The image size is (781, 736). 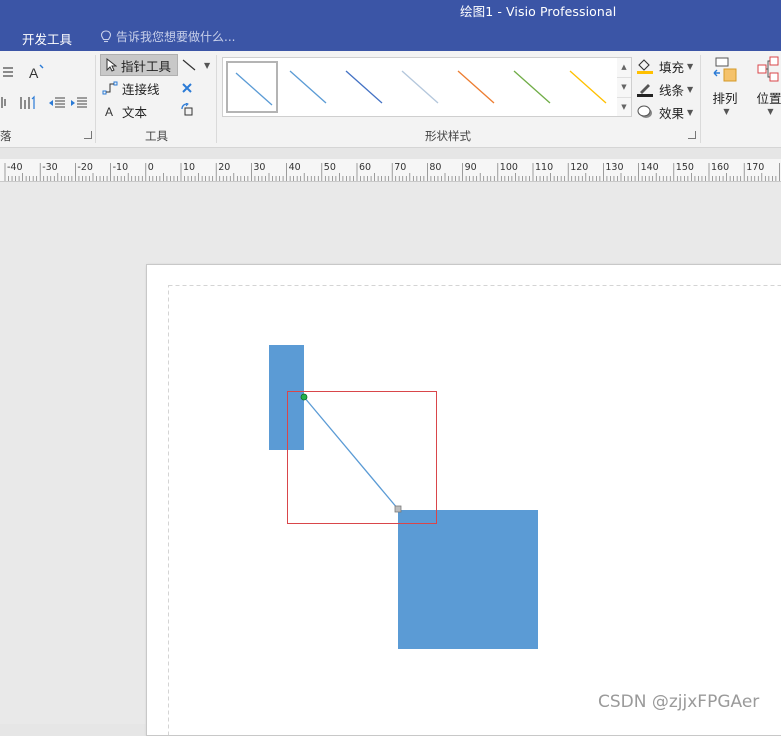 I want to click on line-tool-icon, so click(x=189, y=65).